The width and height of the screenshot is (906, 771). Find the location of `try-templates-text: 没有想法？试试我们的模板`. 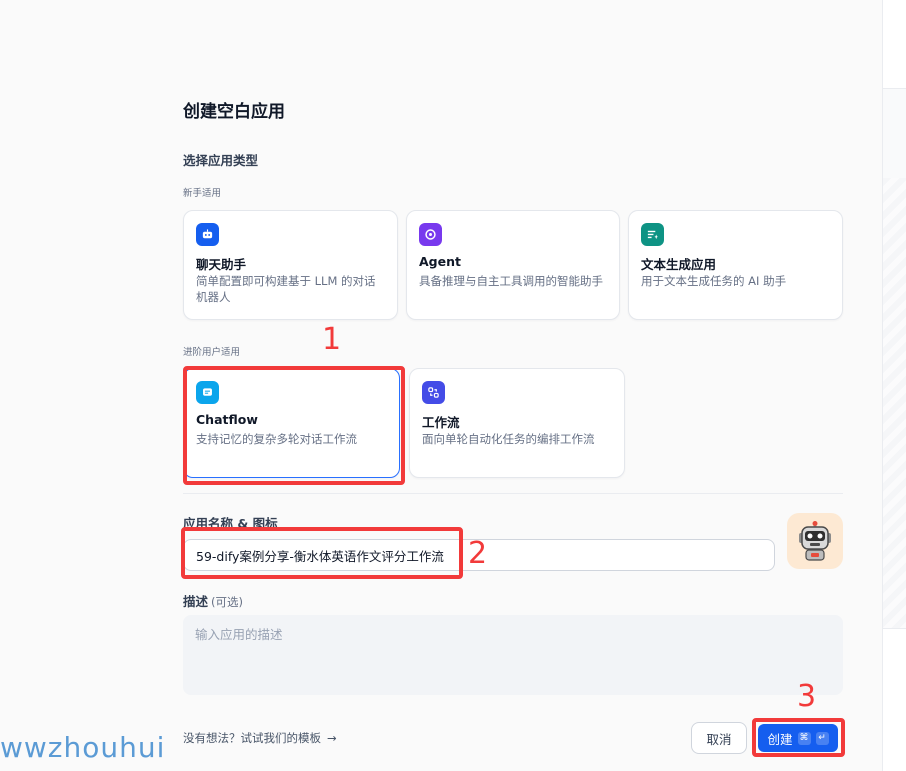

try-templates-text: 没有想法？试试我们的模板 is located at coordinates (252, 738).